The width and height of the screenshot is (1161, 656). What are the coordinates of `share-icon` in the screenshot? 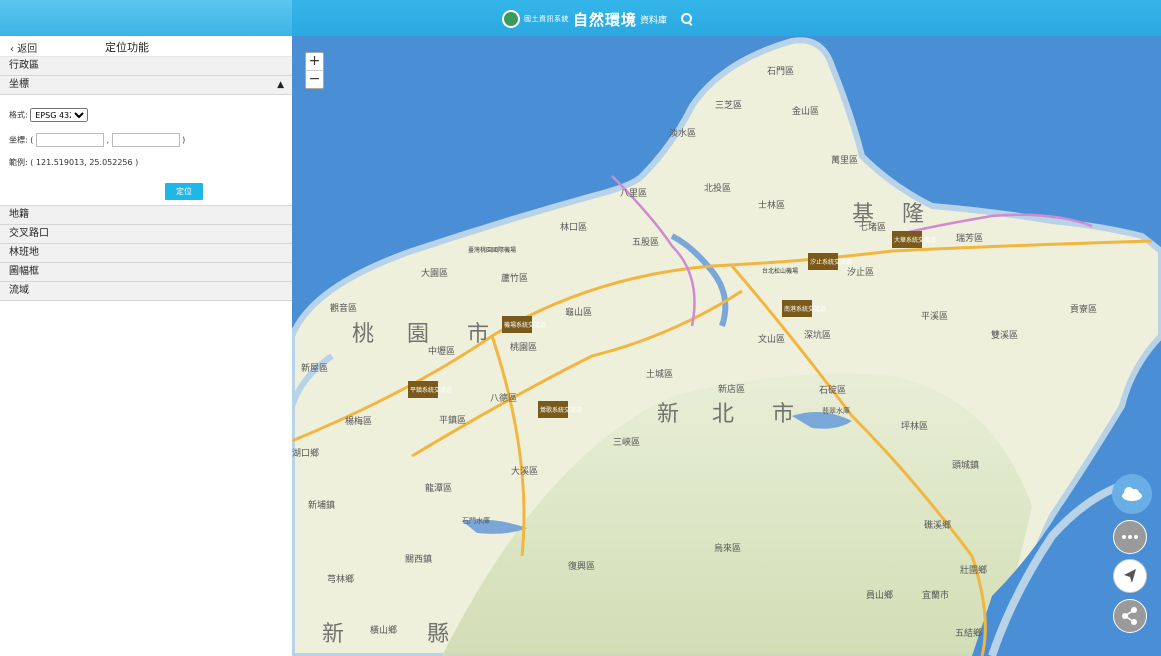 It's located at (1129, 616).